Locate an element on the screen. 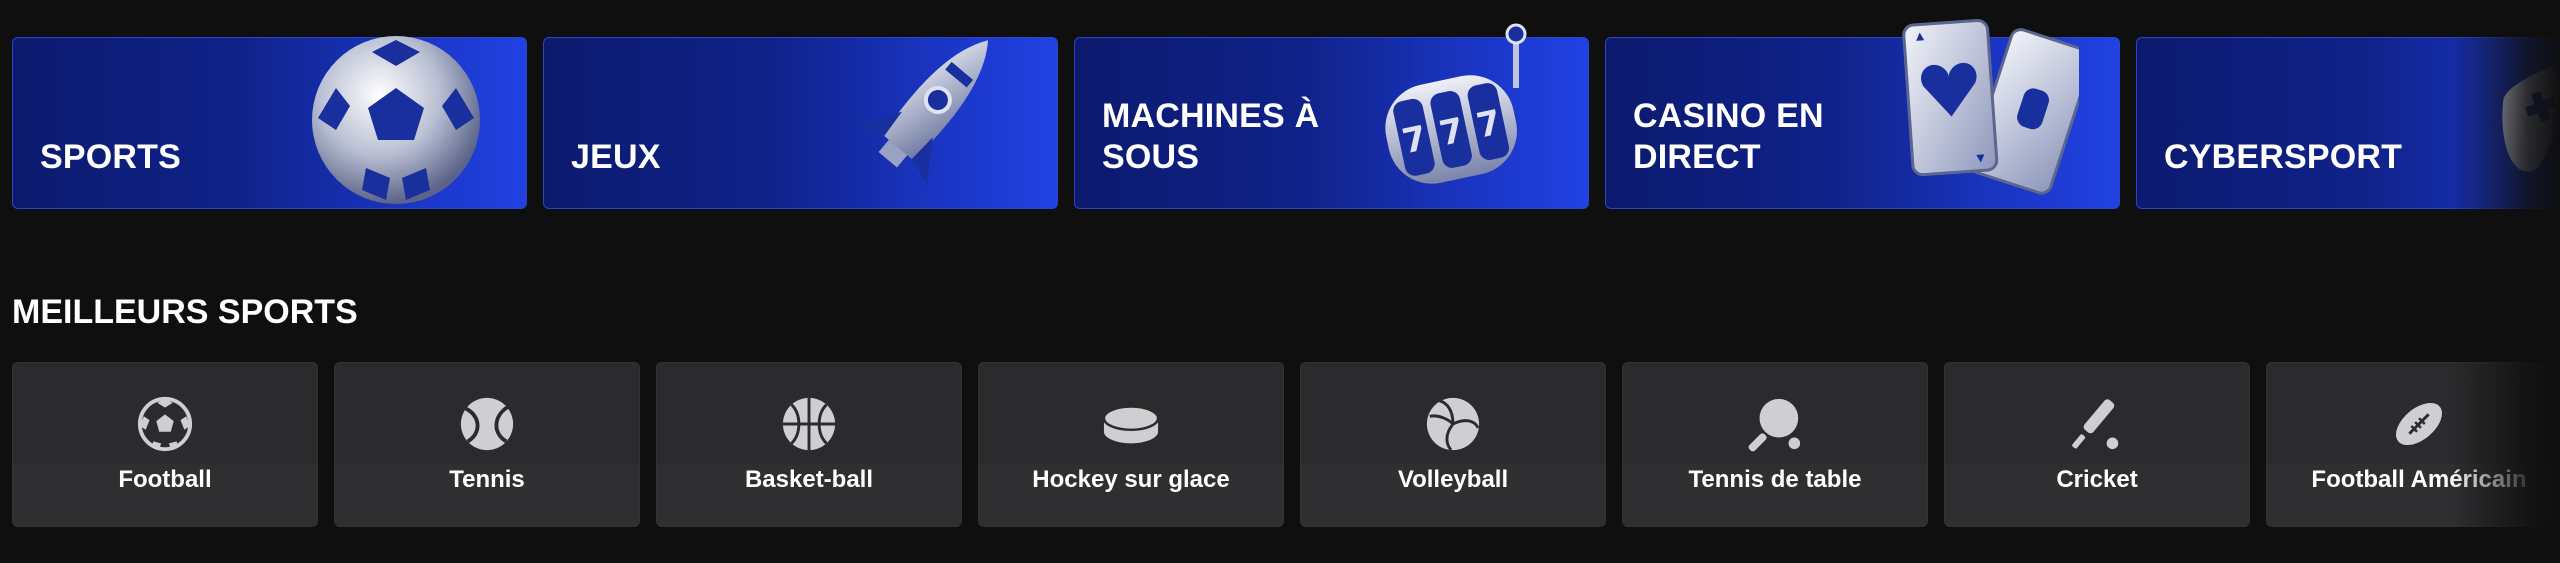  slot-machine-777-icon: 7 7 7 is located at coordinates (1456, 103).